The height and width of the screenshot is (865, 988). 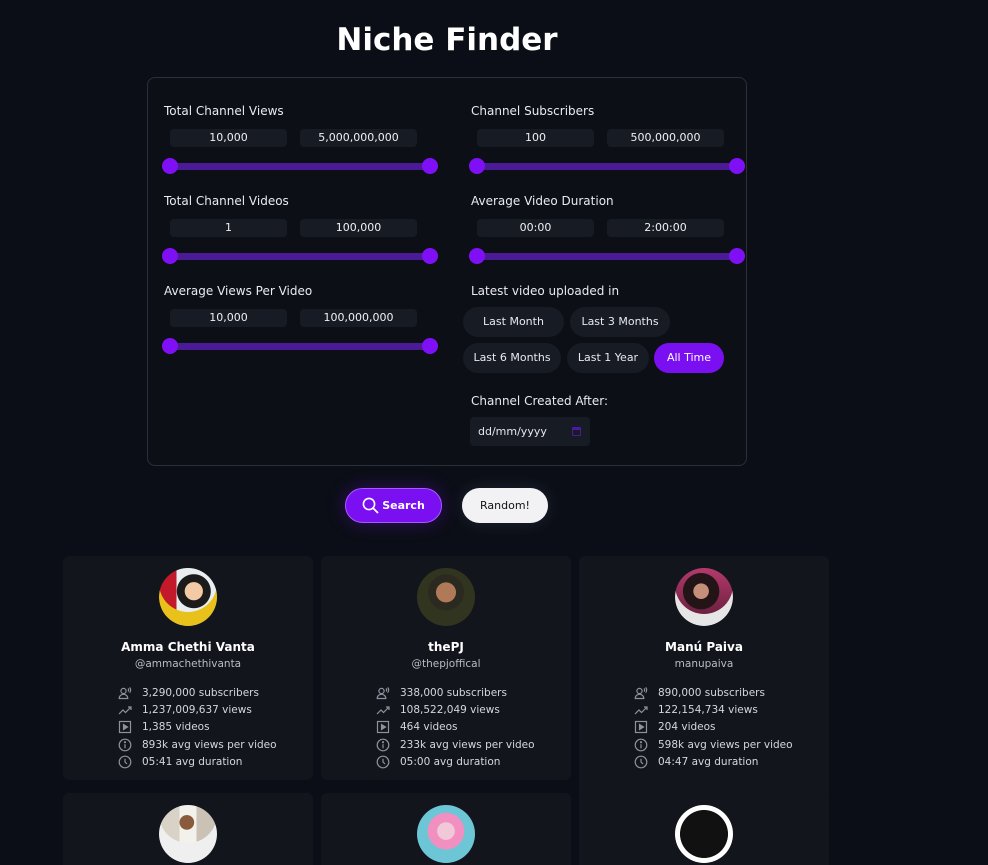 I want to click on videos-stat: 1,385 videos, so click(x=197, y=727).